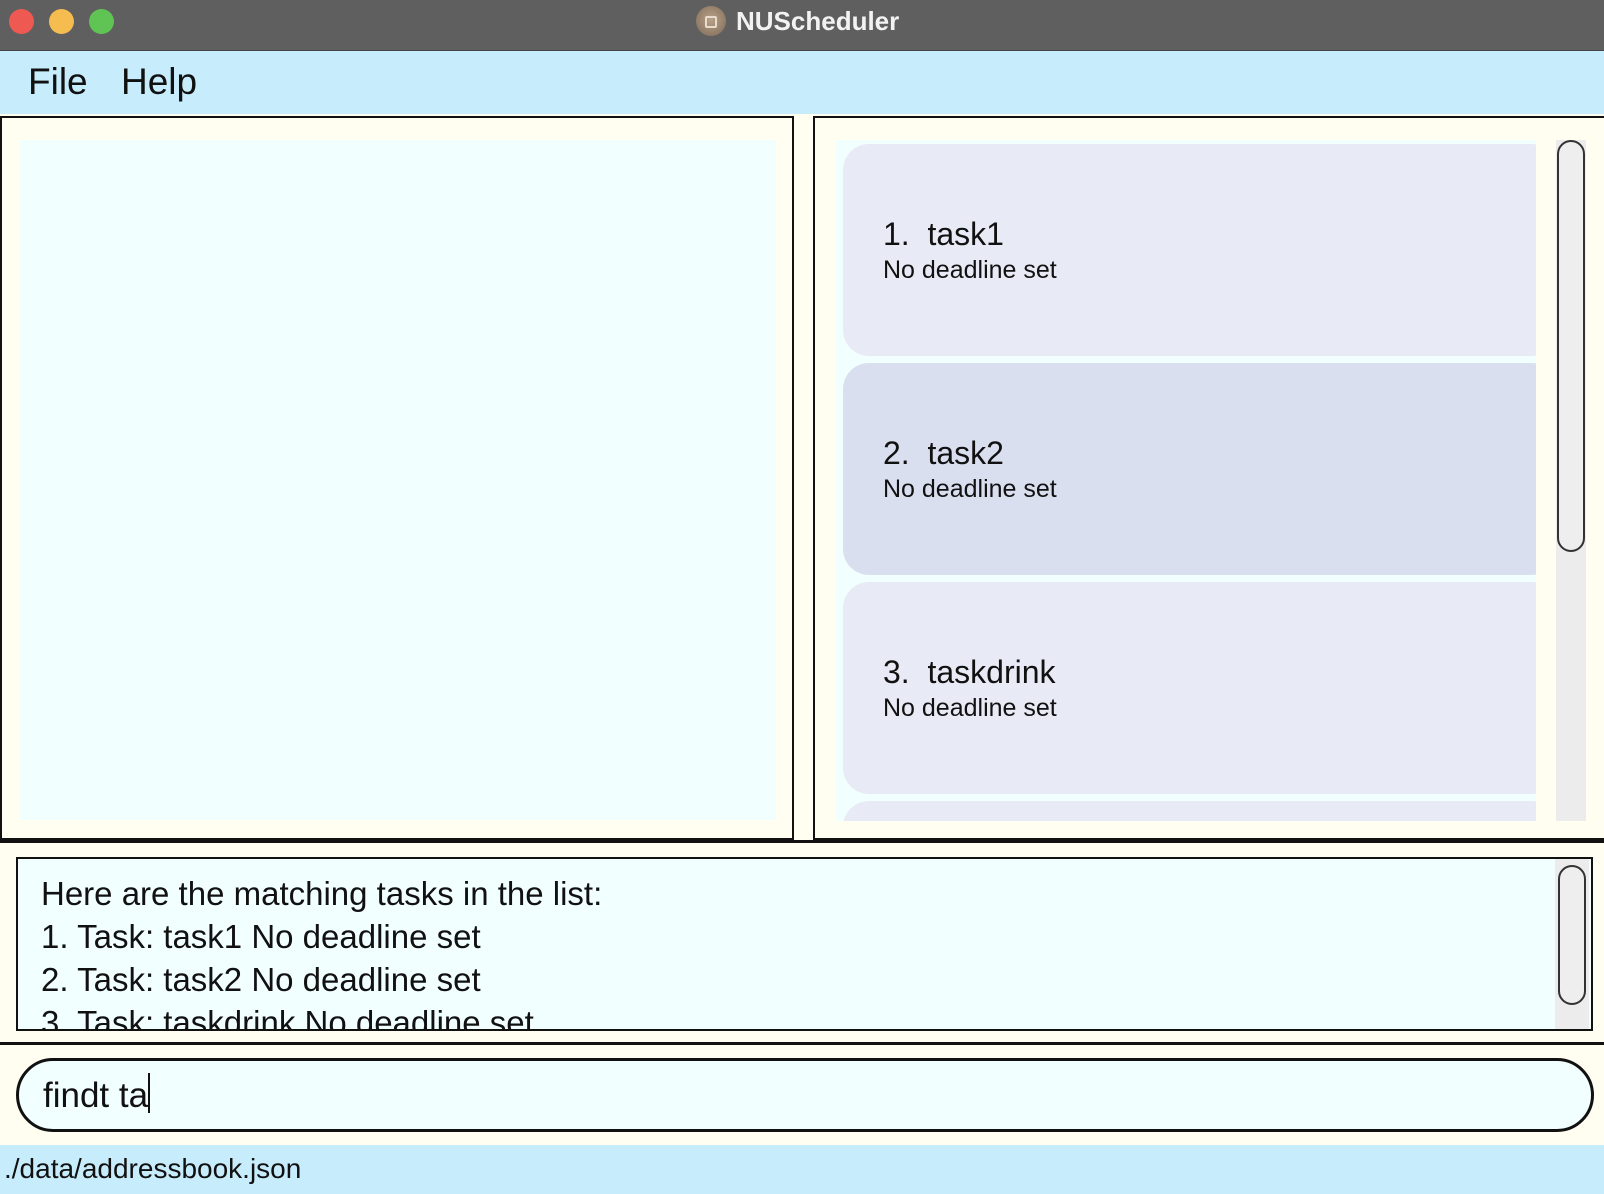 The height and width of the screenshot is (1194, 1604). What do you see at coordinates (818, 21) in the screenshot?
I see `window-title: NUScheduler` at bounding box center [818, 21].